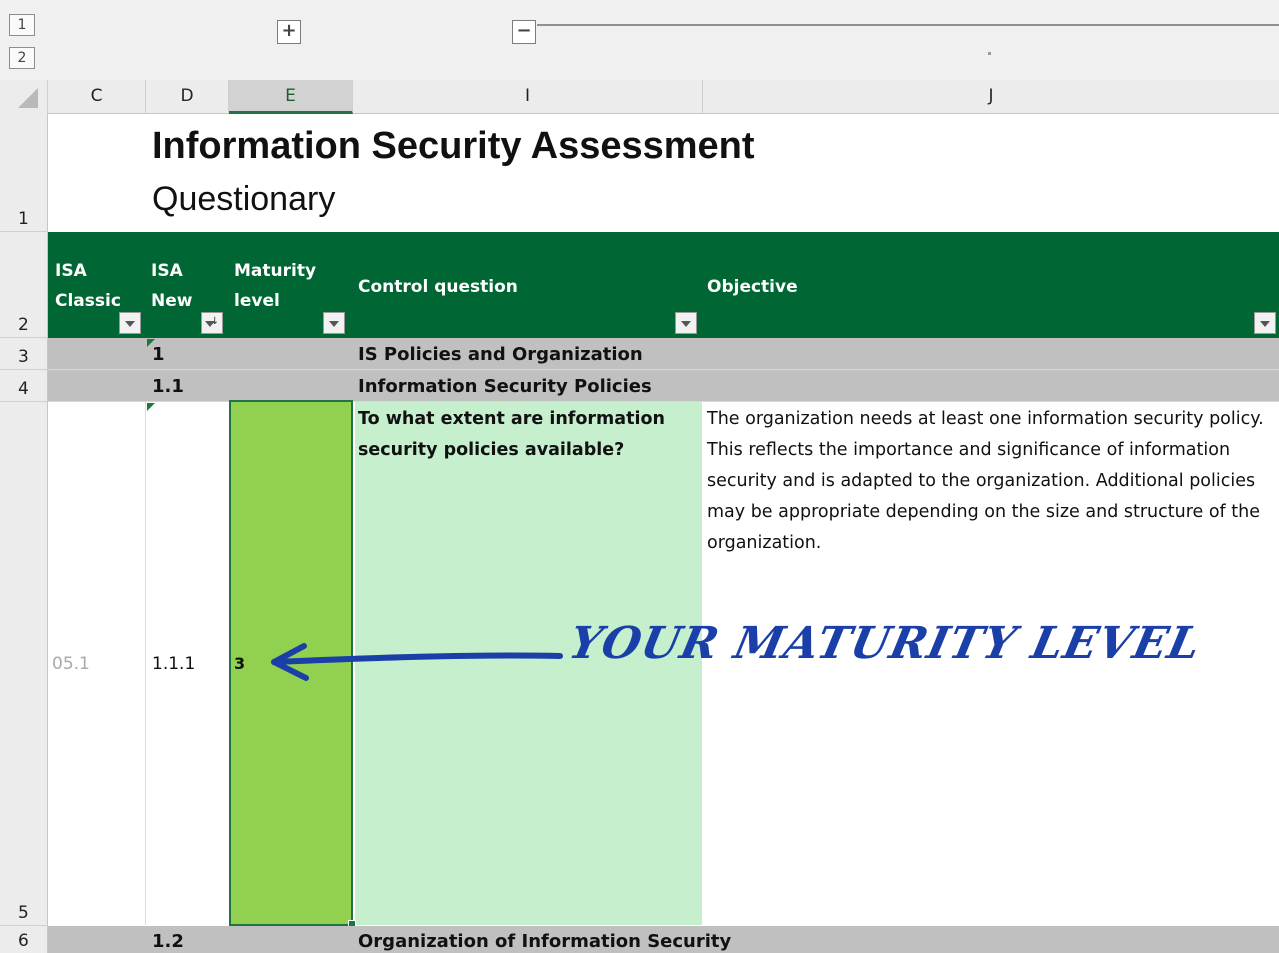 The image size is (1279, 953). Describe the element at coordinates (291, 97) in the screenshot. I see `column-header-e: E` at that location.